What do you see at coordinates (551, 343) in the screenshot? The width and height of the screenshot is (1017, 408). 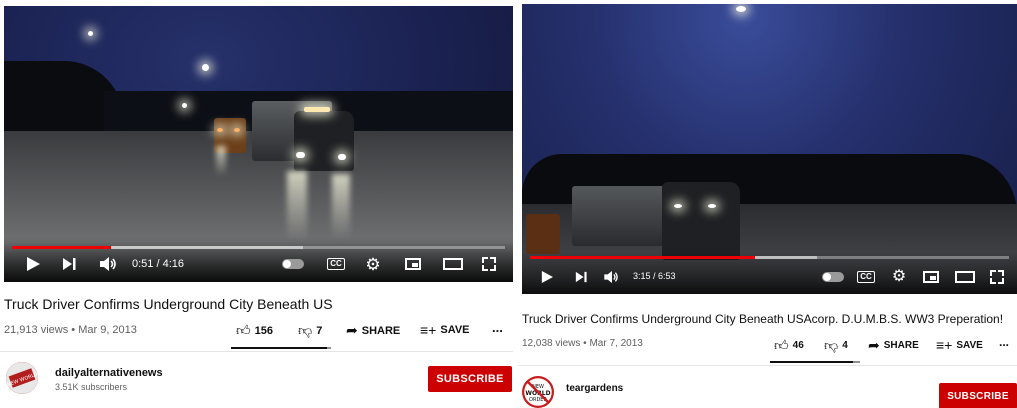 I see `view-count: 12,038 views` at bounding box center [551, 343].